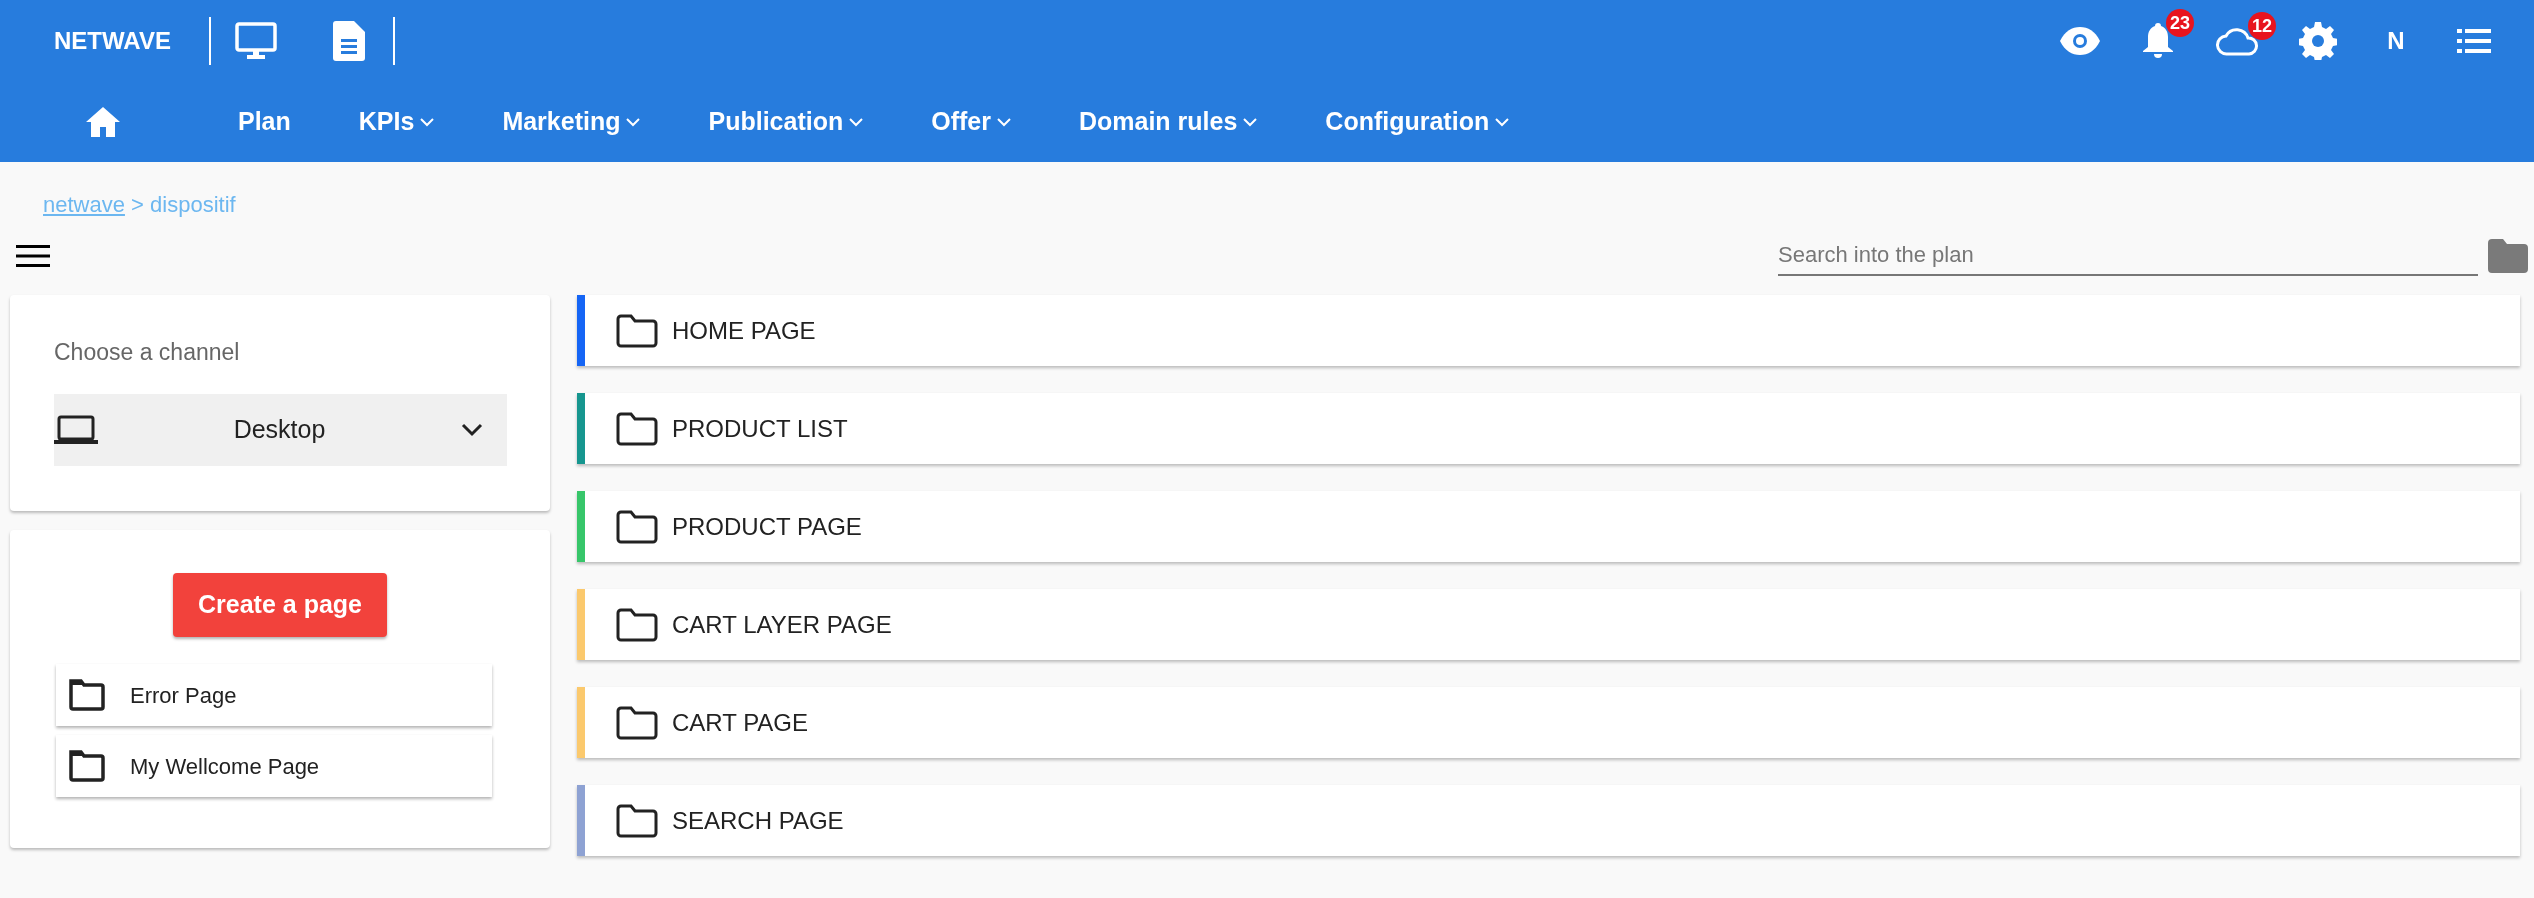 The width and height of the screenshot is (2534, 898). Describe the element at coordinates (280, 429) in the screenshot. I see `channel-dropdown: Desktop` at that location.